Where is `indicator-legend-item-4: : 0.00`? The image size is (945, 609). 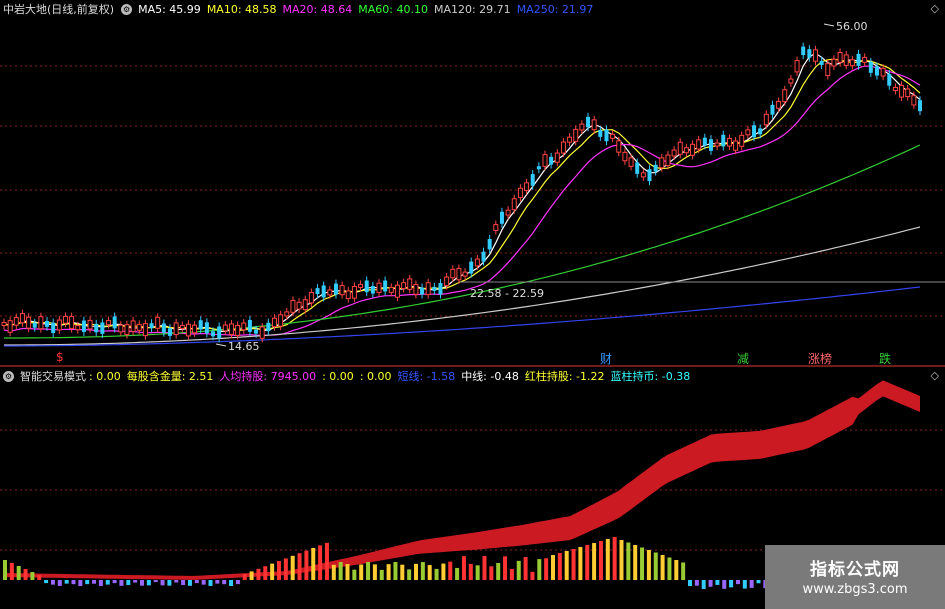 indicator-legend-item-4: : 0.00 is located at coordinates (375, 376).